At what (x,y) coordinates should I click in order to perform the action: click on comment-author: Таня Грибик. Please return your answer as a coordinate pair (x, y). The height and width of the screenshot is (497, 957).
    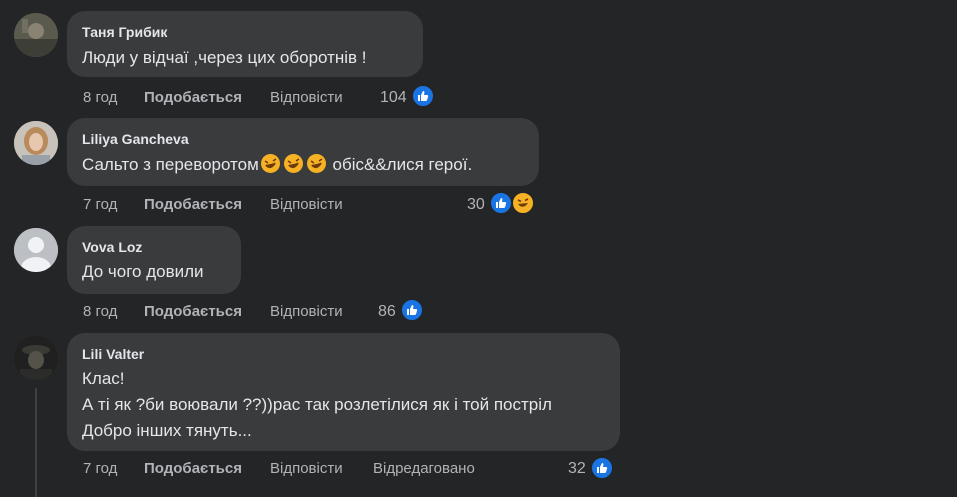
    Looking at the image, I should click on (124, 32).